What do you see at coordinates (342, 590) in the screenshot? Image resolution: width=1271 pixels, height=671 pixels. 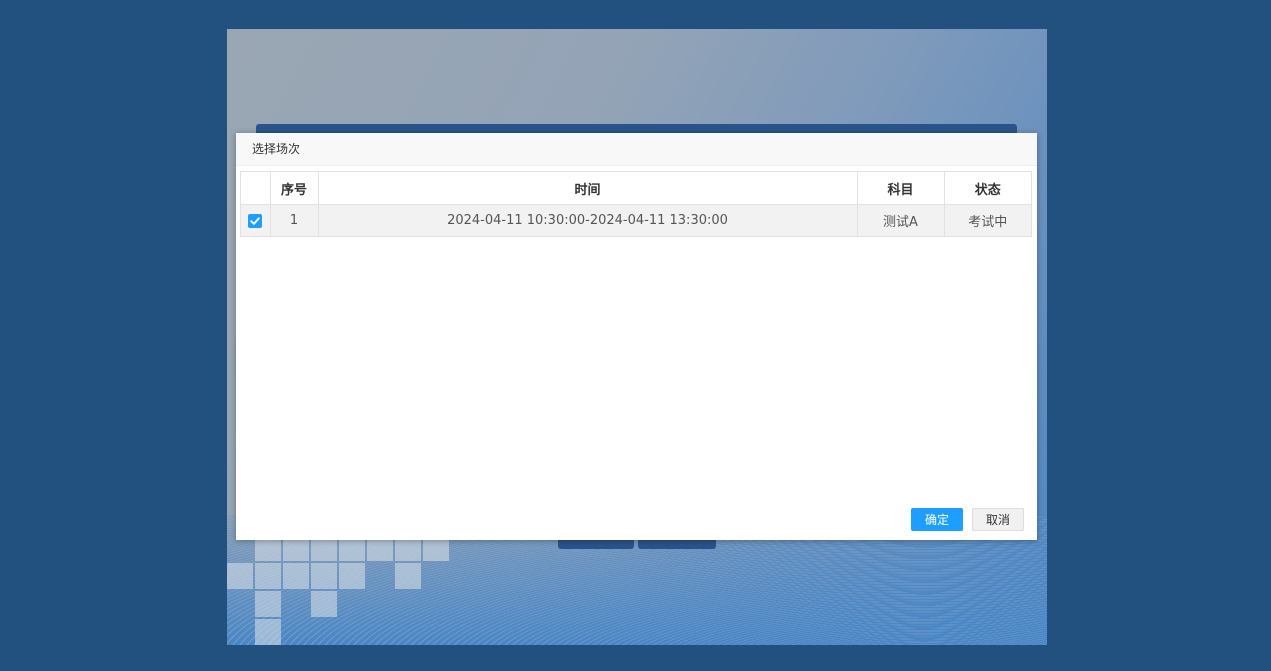 I see `background-tile-decoration` at bounding box center [342, 590].